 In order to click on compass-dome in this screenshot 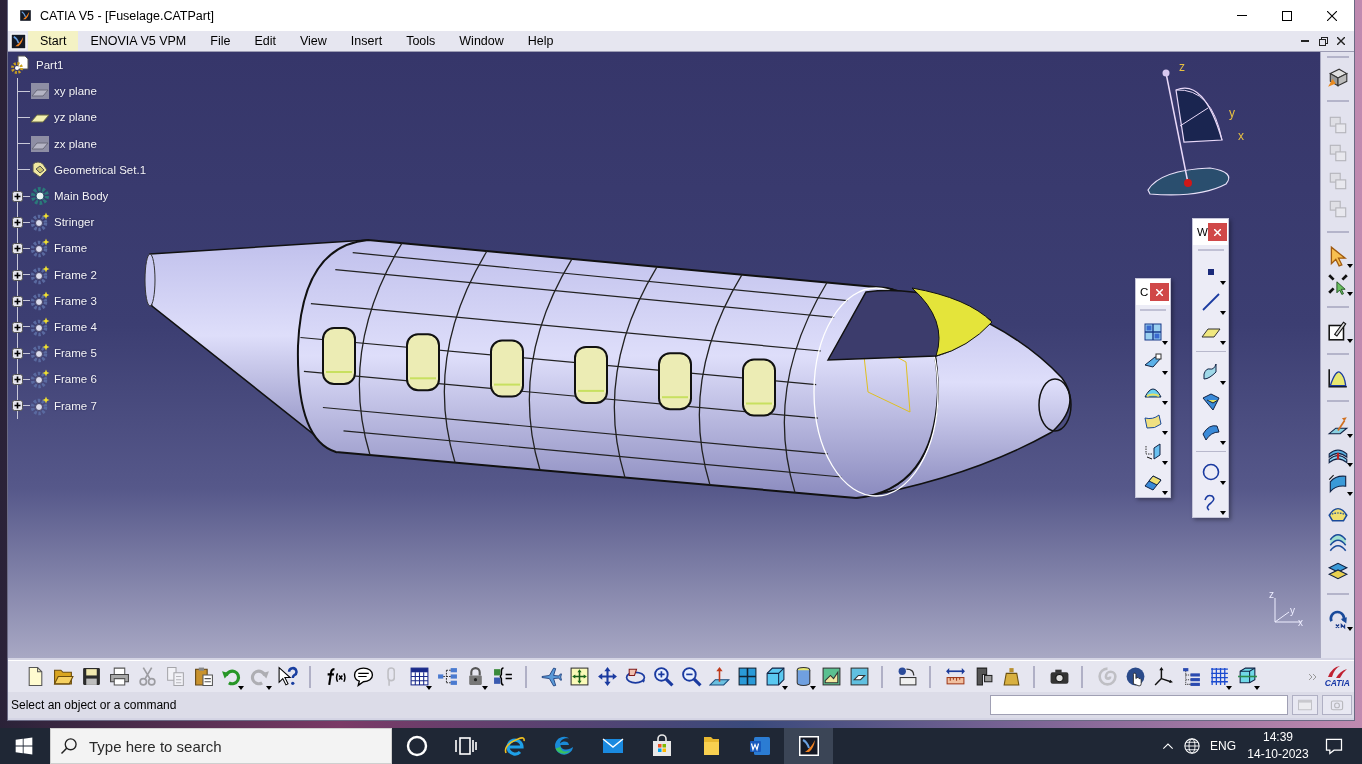, I will do `click(1199, 115)`.